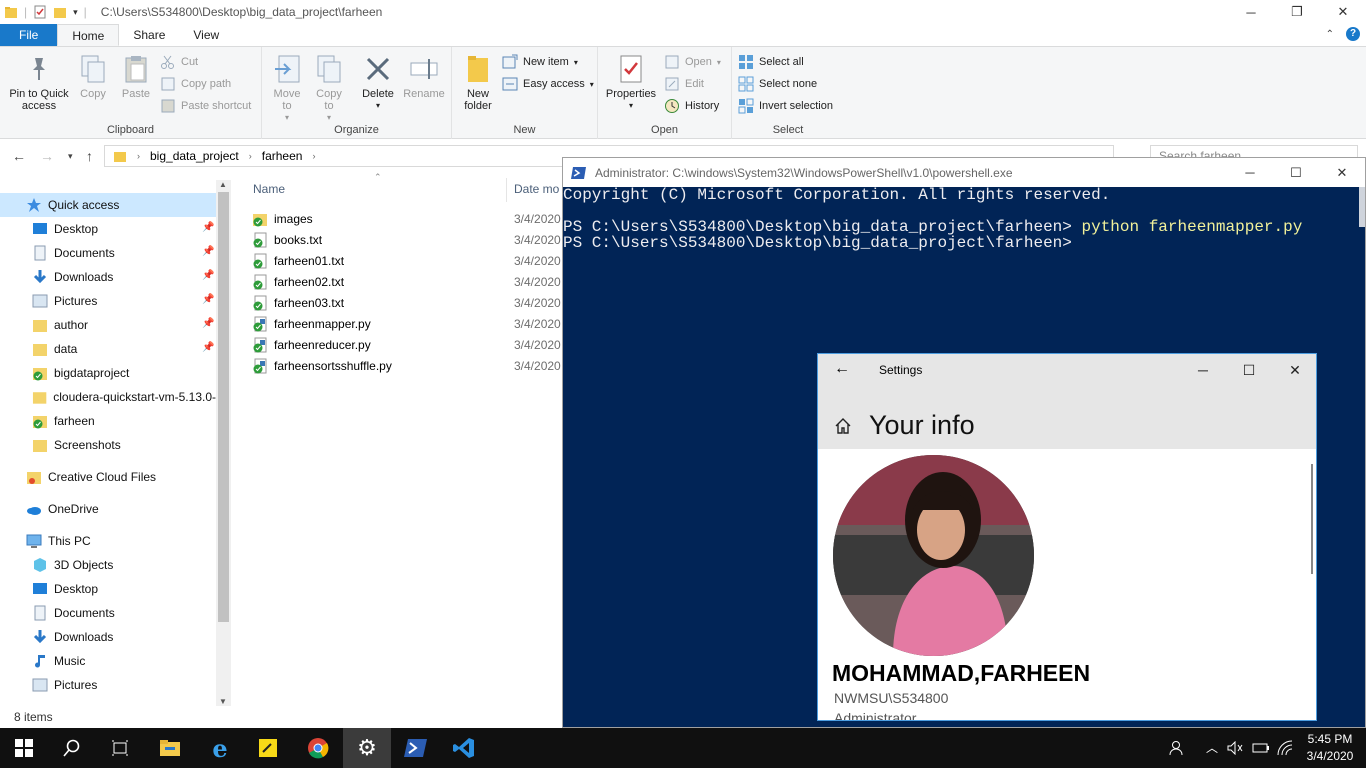 This screenshot has height=768, width=1366. What do you see at coordinates (1312, 519) in the screenshot?
I see `settings-scrollbar` at bounding box center [1312, 519].